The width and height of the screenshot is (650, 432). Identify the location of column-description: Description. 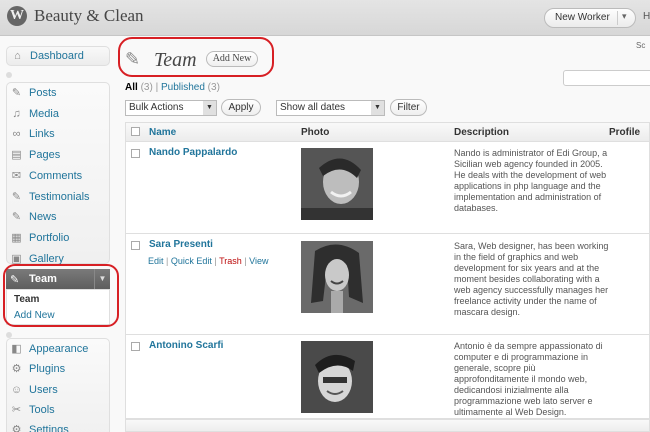
(482, 132).